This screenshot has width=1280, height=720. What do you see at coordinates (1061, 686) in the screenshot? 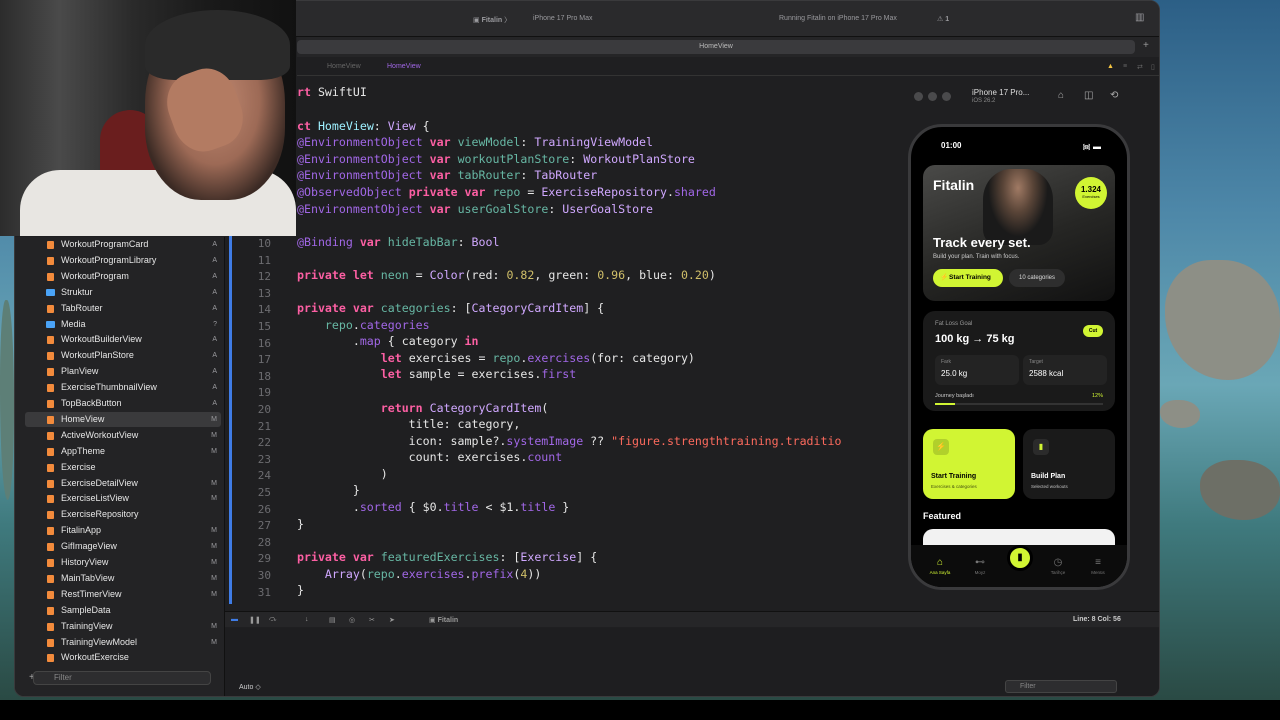
I see `console-filter-input: Filter` at bounding box center [1061, 686].